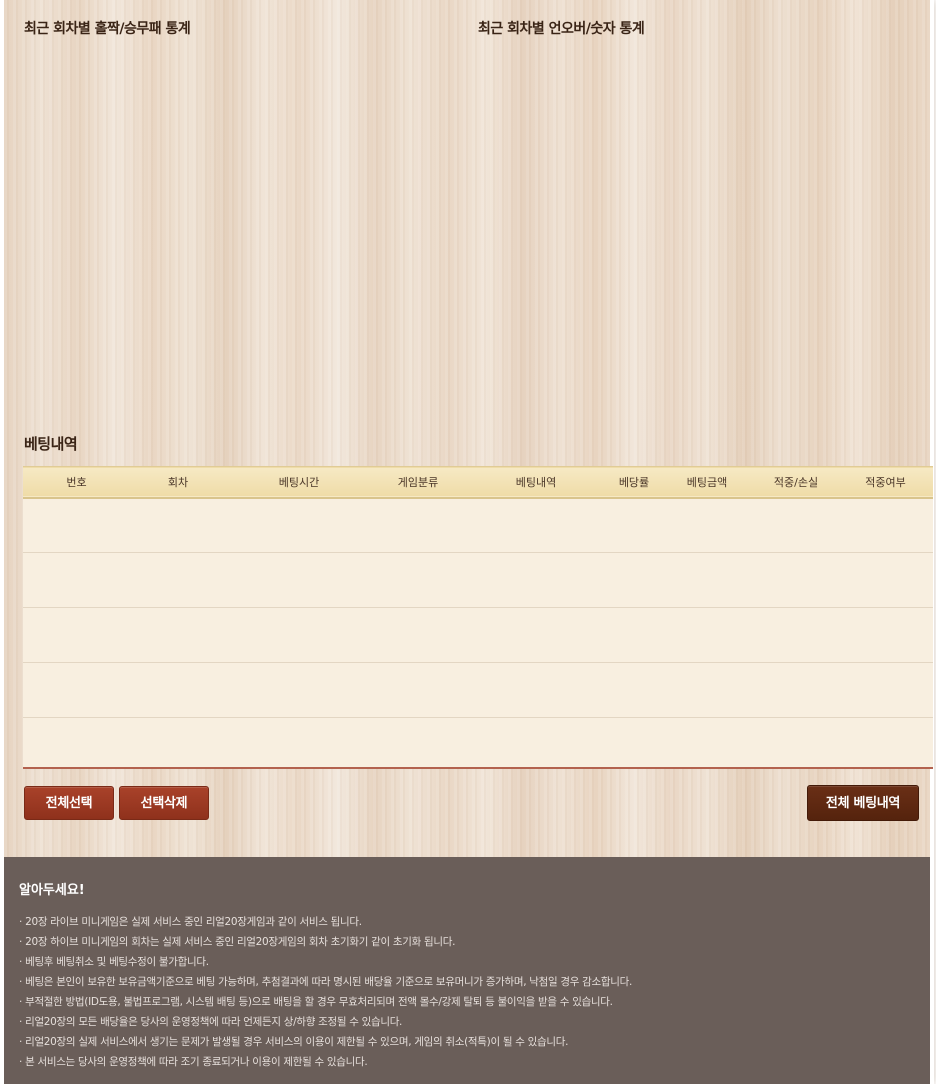 The image size is (936, 1084). Describe the element at coordinates (69, 803) in the screenshot. I see `select-all-button: 전체선택` at that location.